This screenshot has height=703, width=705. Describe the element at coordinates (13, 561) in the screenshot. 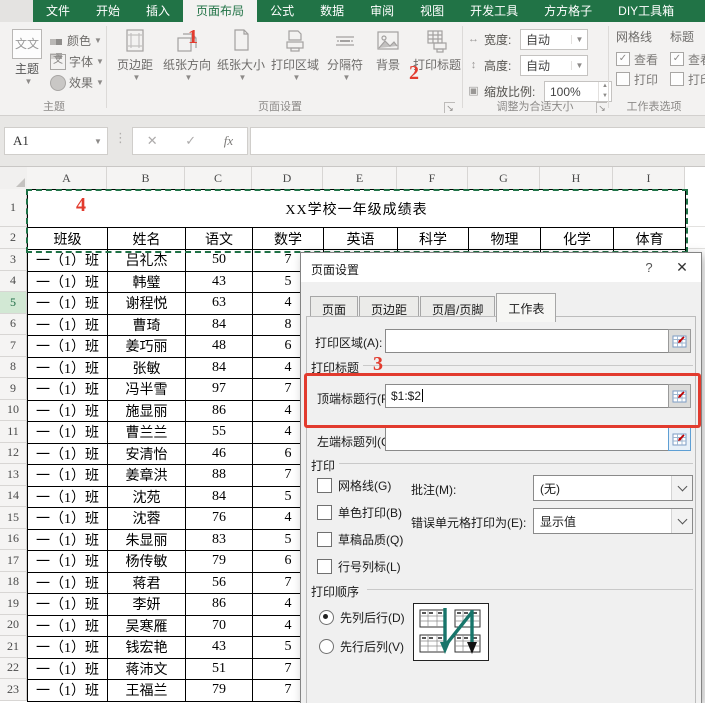

I see `row-header-17: 17` at that location.